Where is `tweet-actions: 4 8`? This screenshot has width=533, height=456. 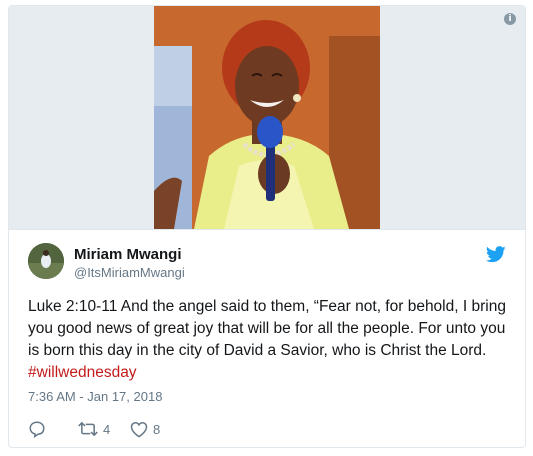
tweet-actions: 4 8 is located at coordinates (128, 429).